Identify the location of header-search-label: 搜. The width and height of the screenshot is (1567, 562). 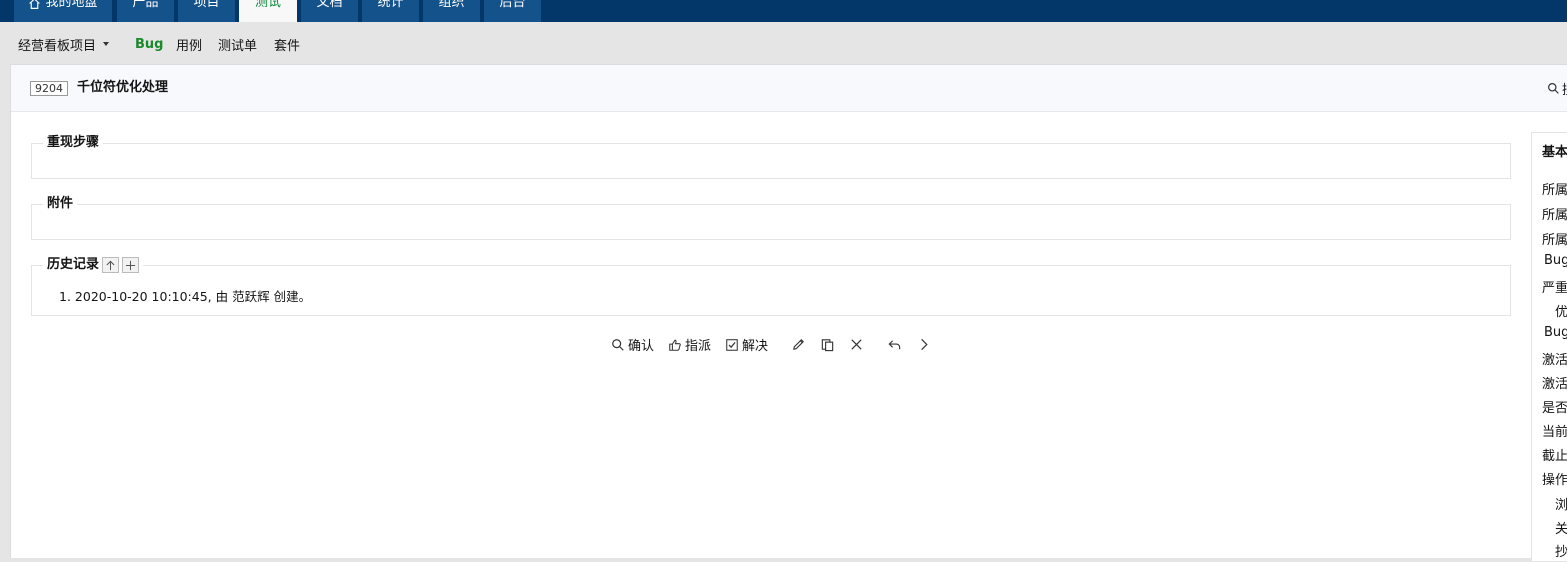
(1564, 88).